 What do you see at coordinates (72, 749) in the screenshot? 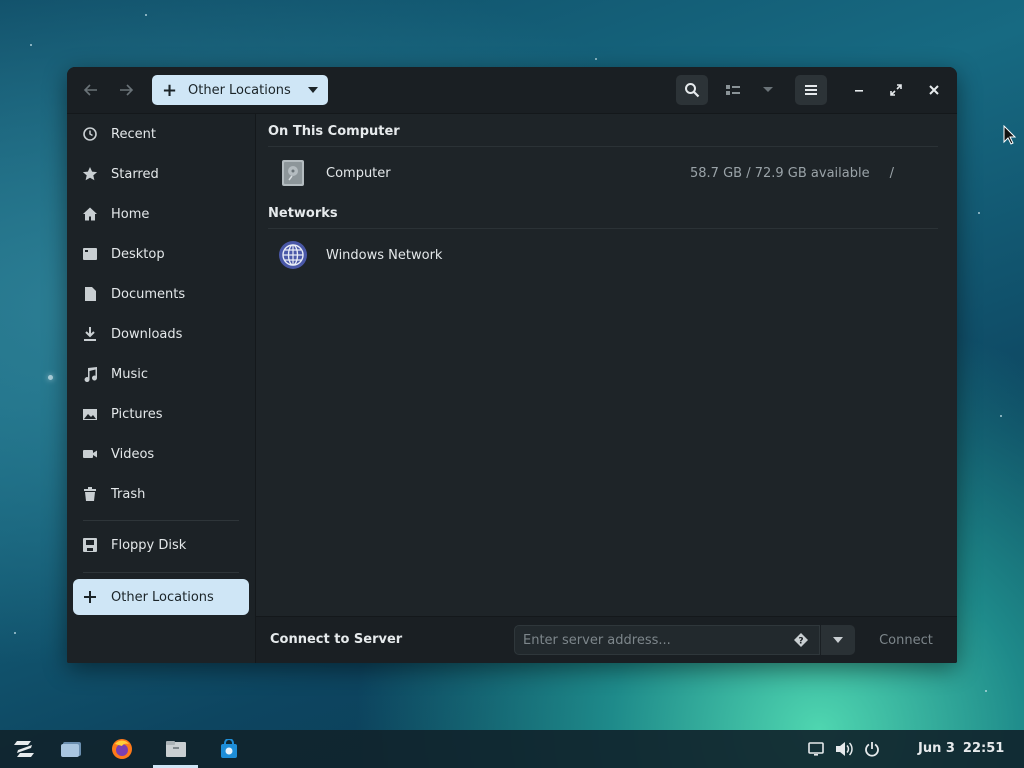
I see `workspace-switcher-button` at bounding box center [72, 749].